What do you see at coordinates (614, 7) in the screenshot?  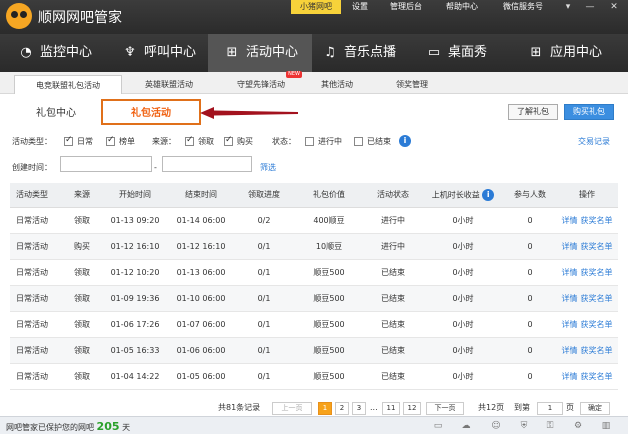 I see `close-icon: ✕` at bounding box center [614, 7].